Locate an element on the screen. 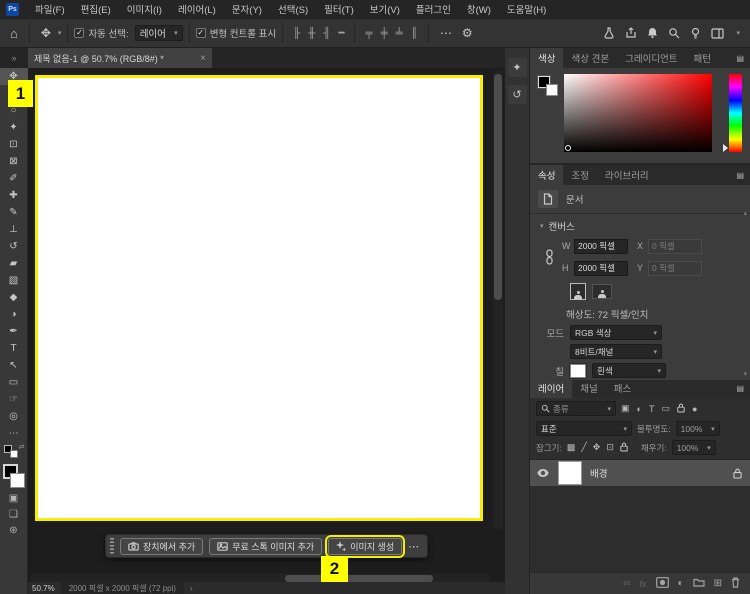 Image resolution: width=750 pixels, height=594 pixels. add-from-device-button: 장치에서 추가 is located at coordinates (162, 546).